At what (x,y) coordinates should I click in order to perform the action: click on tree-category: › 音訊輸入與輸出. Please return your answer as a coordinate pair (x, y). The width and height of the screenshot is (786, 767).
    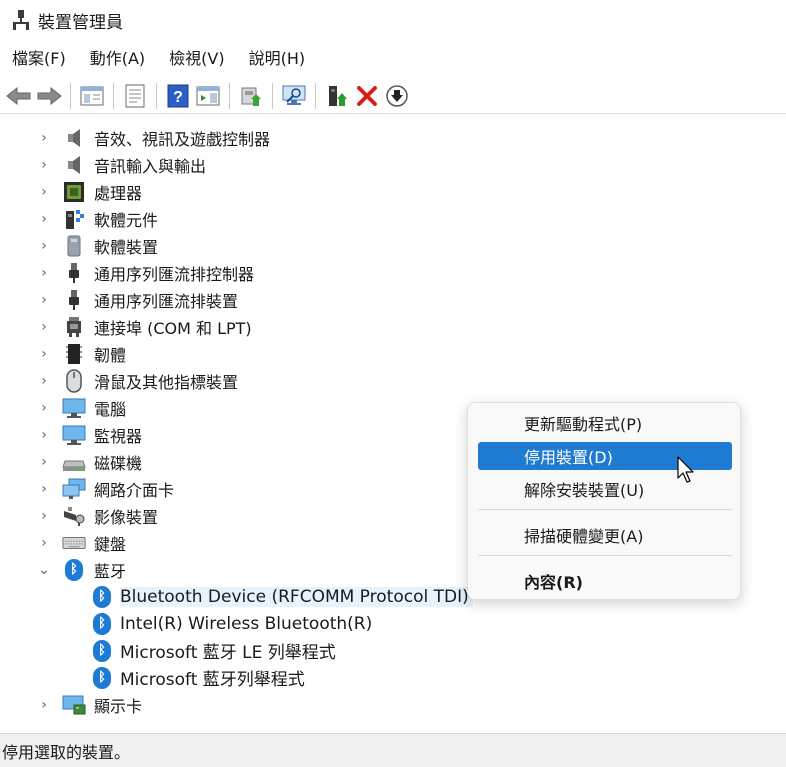
    Looking at the image, I should click on (103, 164).